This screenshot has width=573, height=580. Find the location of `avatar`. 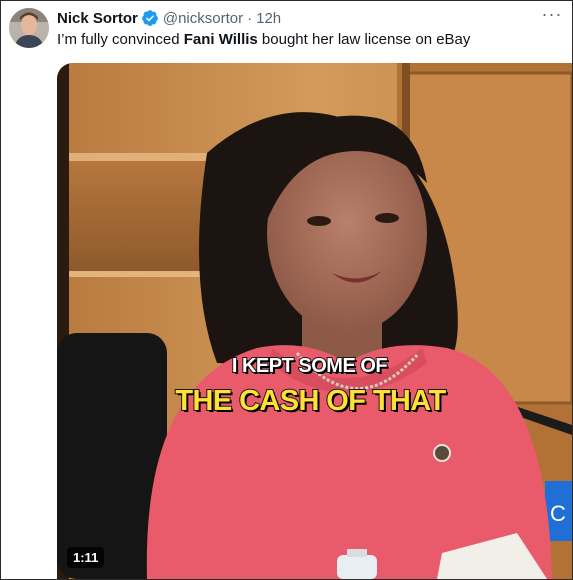

avatar is located at coordinates (29, 28).